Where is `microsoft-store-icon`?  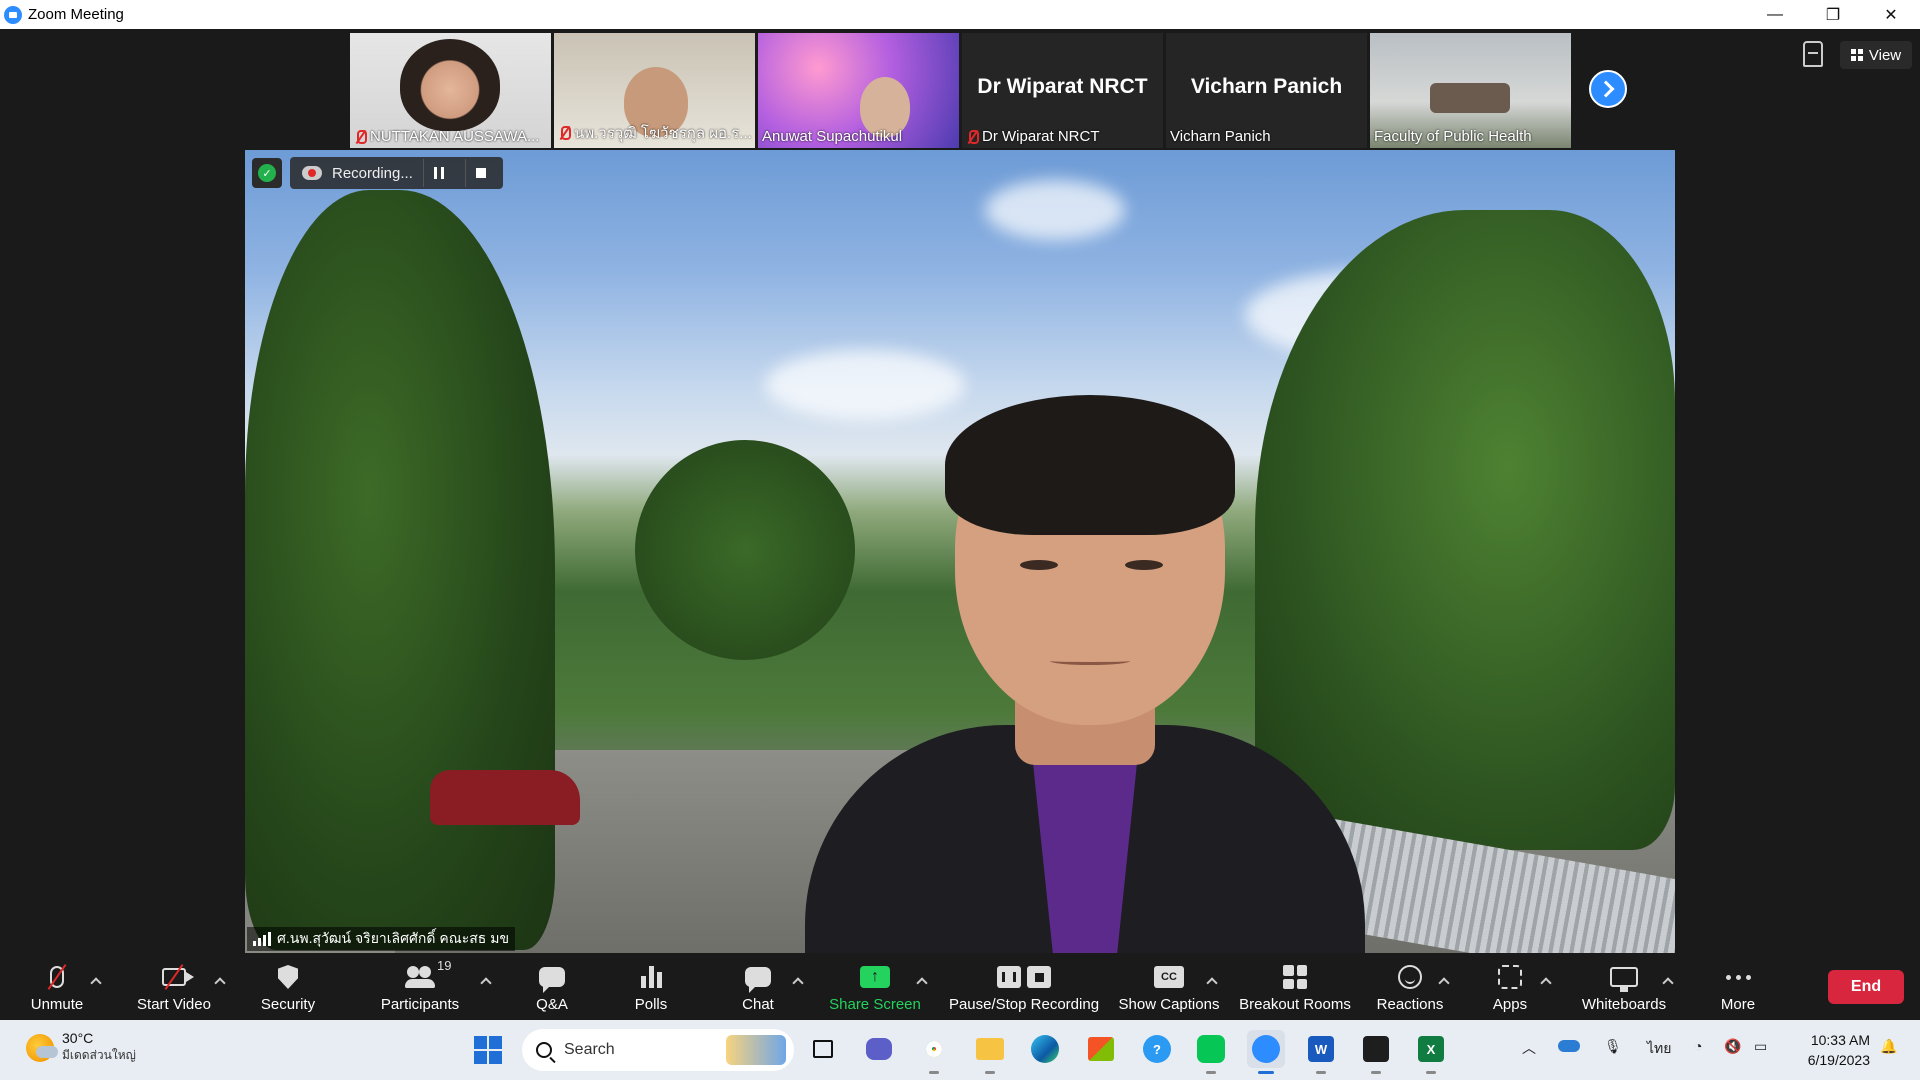
microsoft-store-icon is located at coordinates (1101, 1049).